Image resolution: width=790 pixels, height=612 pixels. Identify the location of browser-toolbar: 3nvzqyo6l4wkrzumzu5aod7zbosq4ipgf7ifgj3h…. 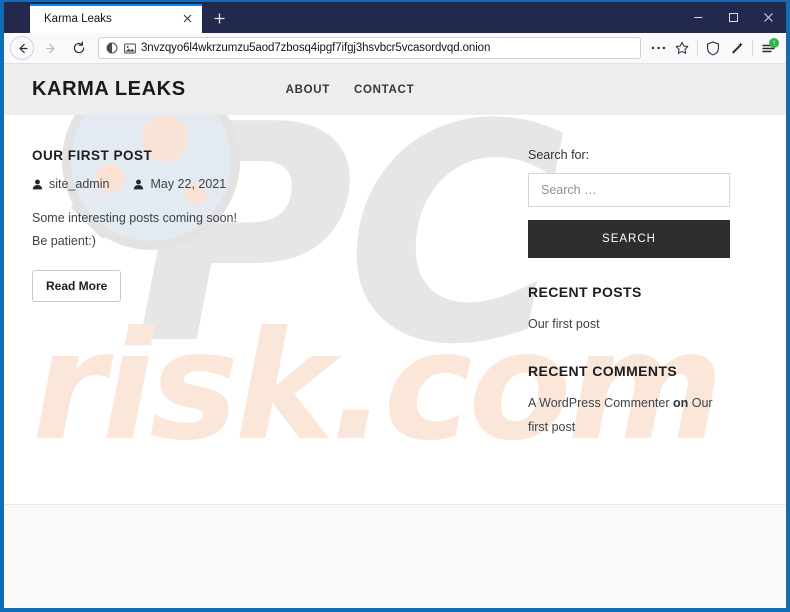
(395, 48).